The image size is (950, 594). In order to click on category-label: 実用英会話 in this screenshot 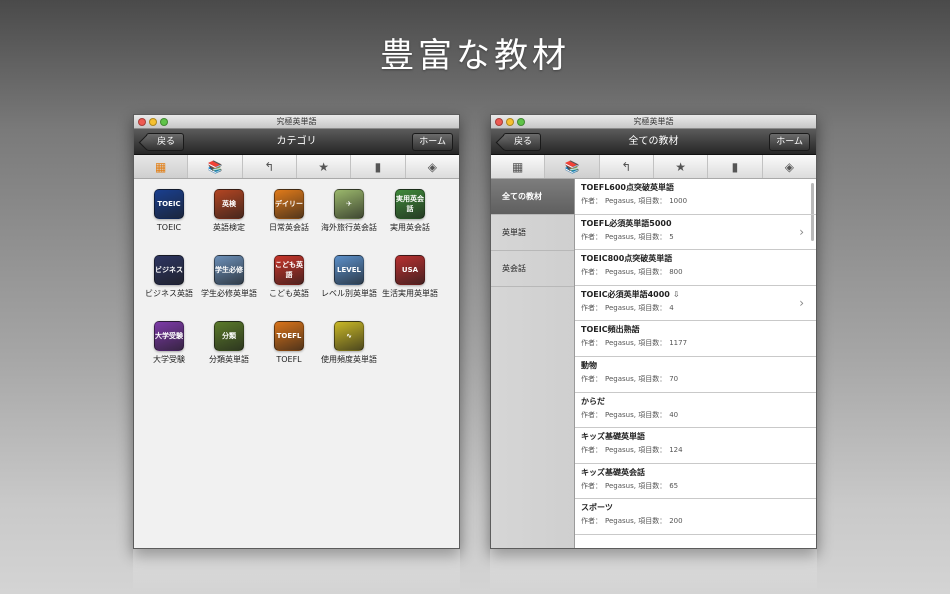, I will do `click(410, 227)`.